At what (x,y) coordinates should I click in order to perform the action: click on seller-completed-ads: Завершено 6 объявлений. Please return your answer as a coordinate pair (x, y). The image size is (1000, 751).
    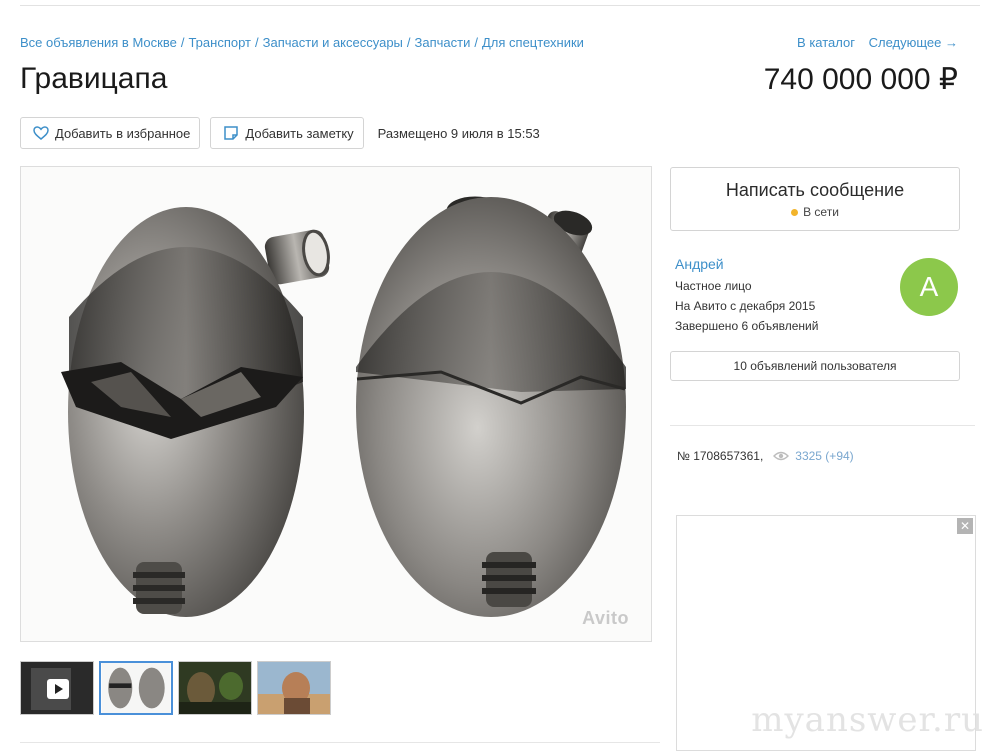
    Looking at the image, I should click on (747, 326).